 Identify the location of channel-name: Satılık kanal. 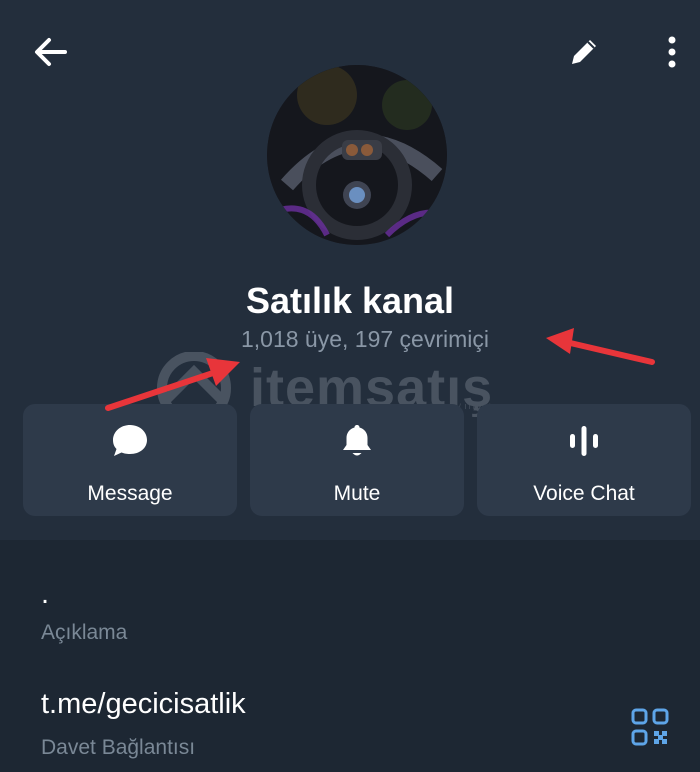
(350, 300).